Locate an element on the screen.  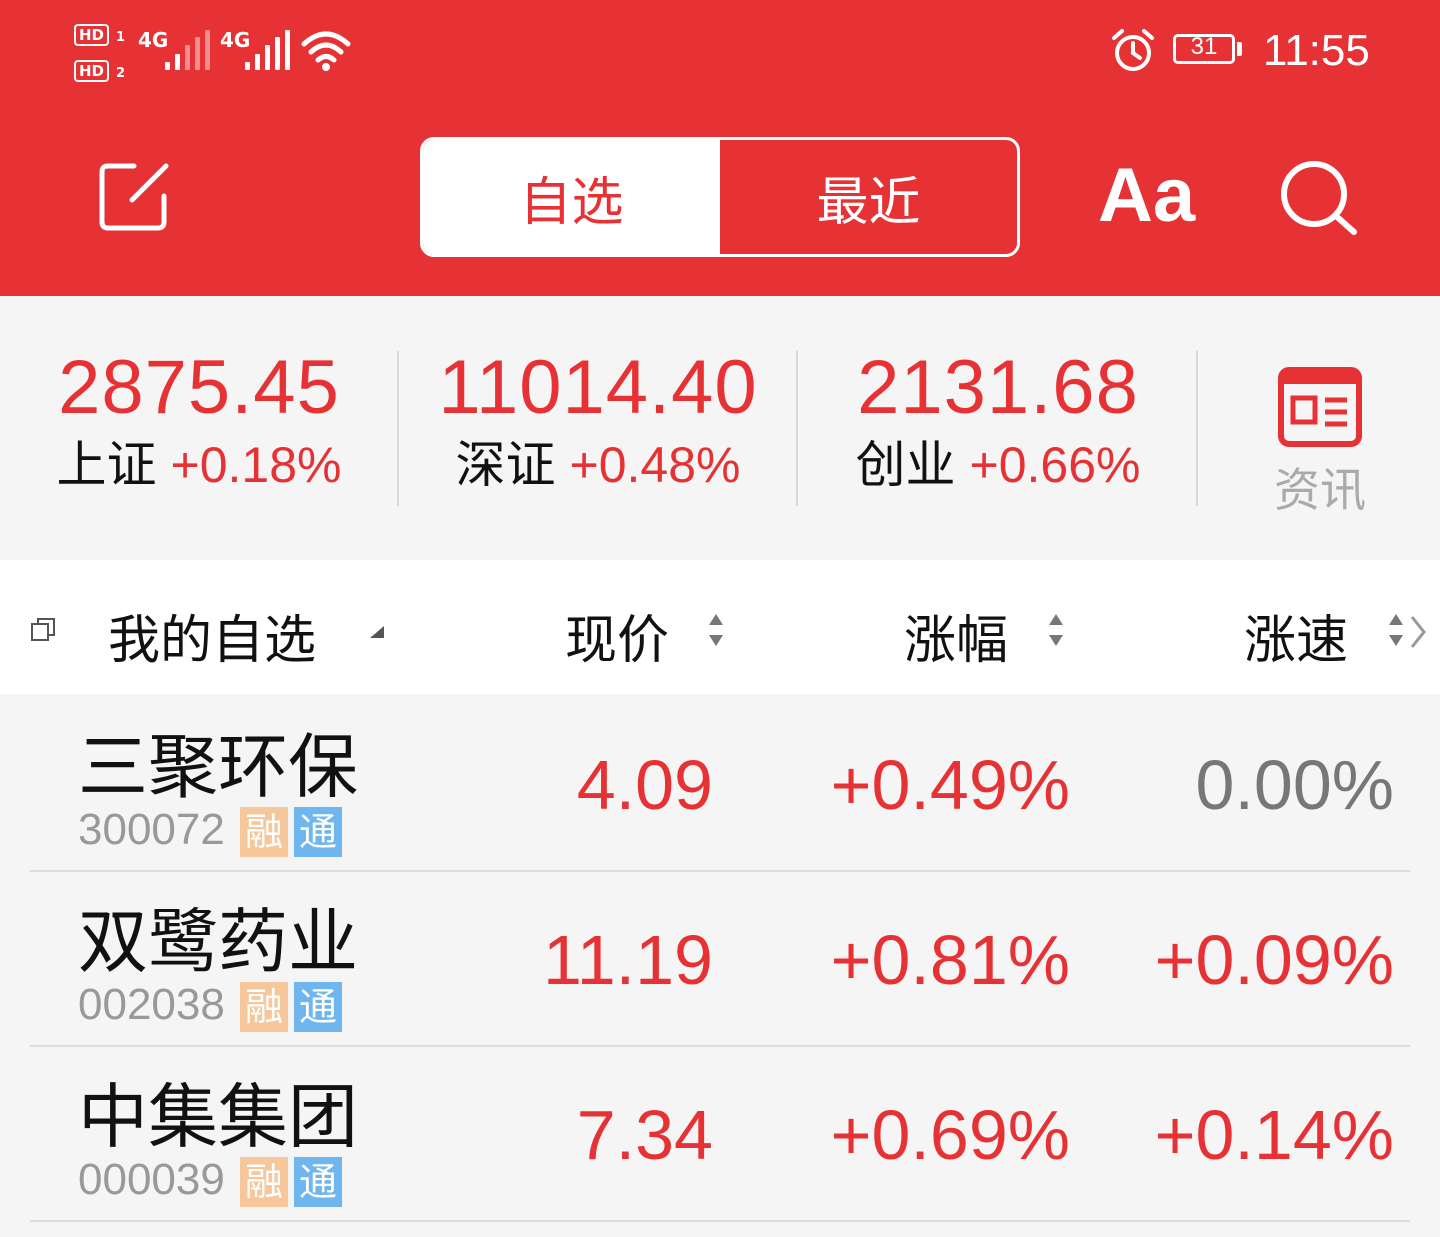
column-name: 我的自选 is located at coordinates (212, 635).